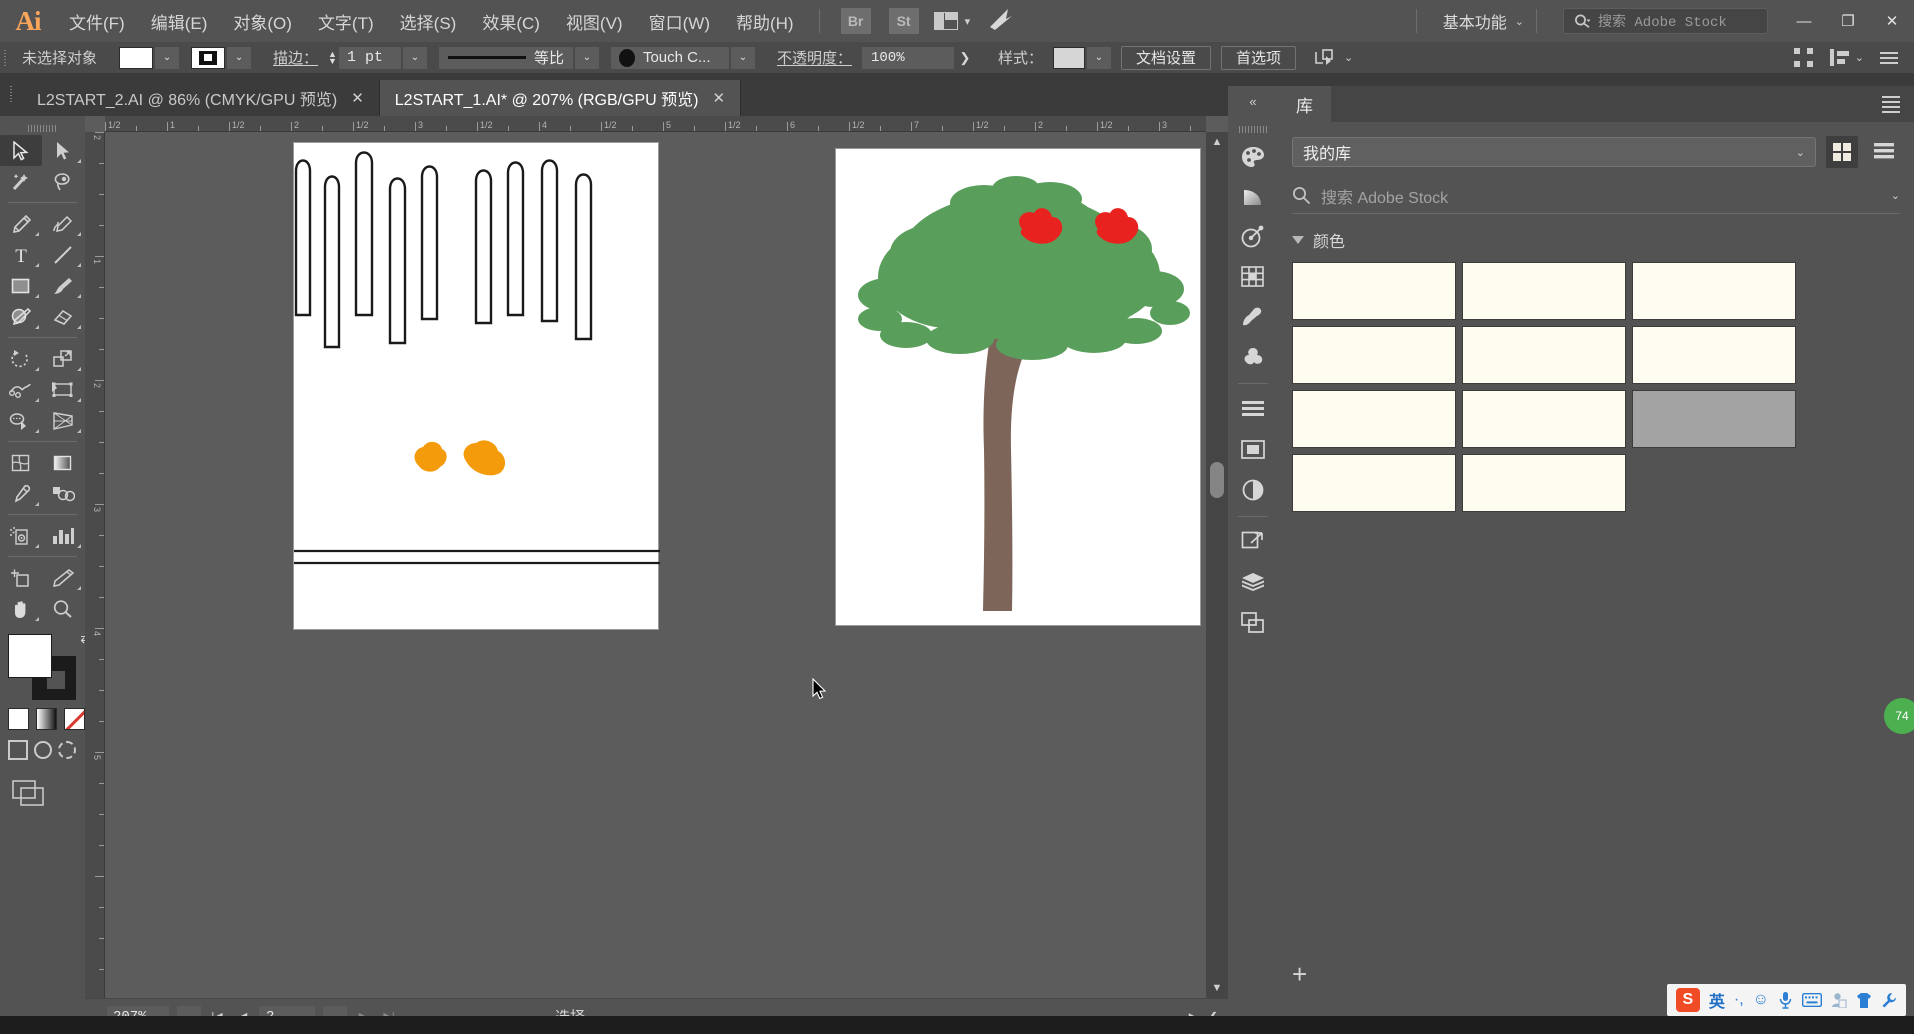 This screenshot has width=1914, height=1034. Describe the element at coordinates (21, 316) in the screenshot. I see `shaper-tool` at that location.